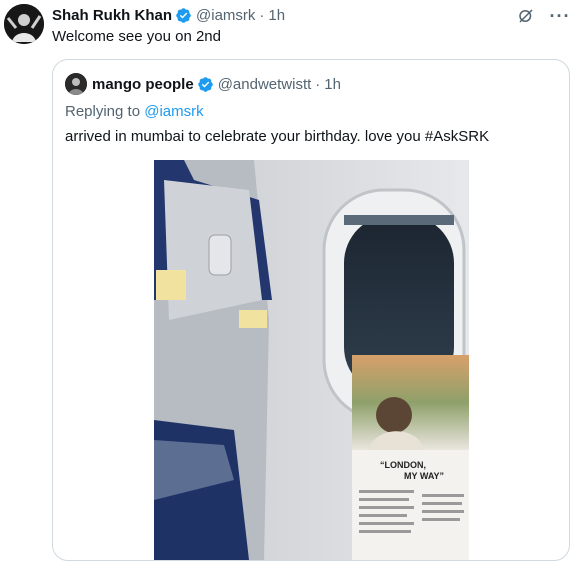 This screenshot has width=580, height=561. Describe the element at coordinates (24, 24) in the screenshot. I see `author-avatar` at that location.